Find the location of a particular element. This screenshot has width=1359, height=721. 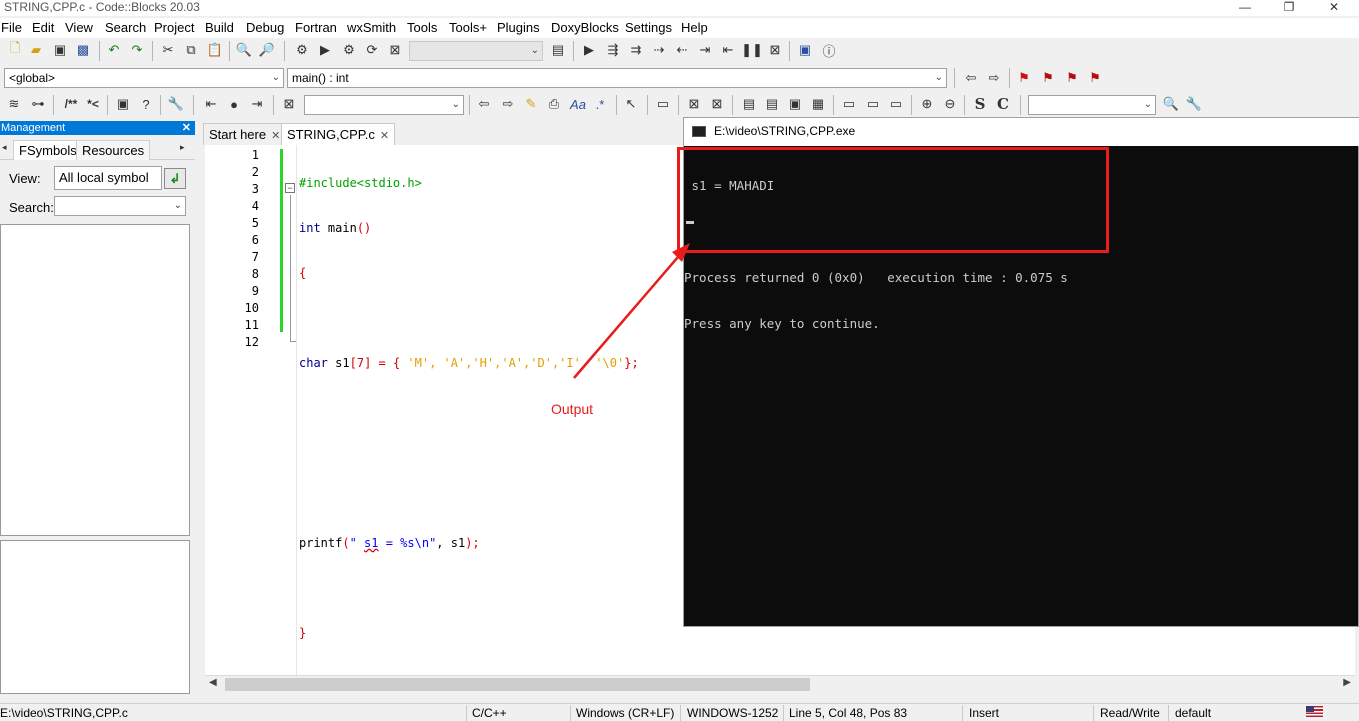

match-case-icon: Aa is located at coordinates (578, 104).